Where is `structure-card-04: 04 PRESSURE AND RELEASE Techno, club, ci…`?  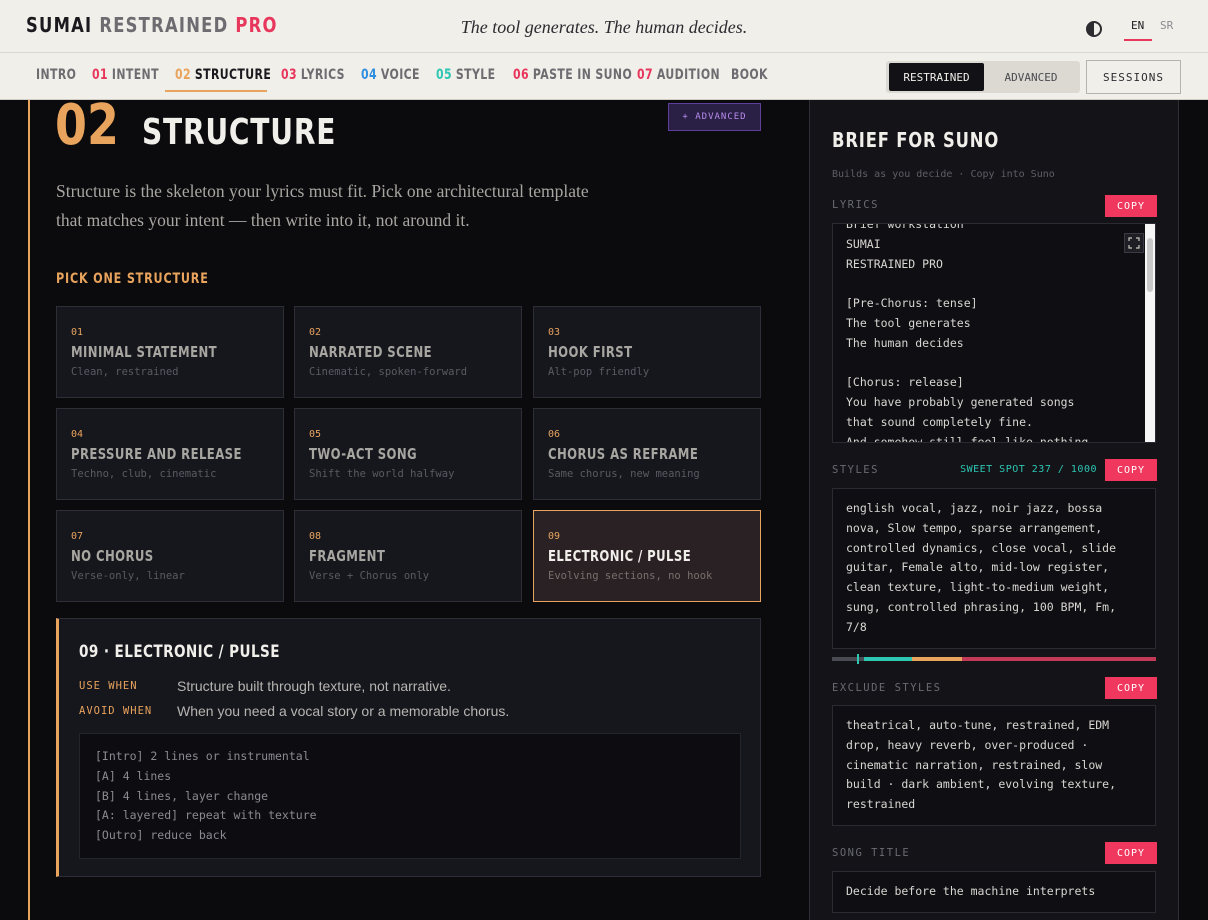 structure-card-04: 04 PRESSURE AND RELEASE Techno, club, ci… is located at coordinates (170, 454).